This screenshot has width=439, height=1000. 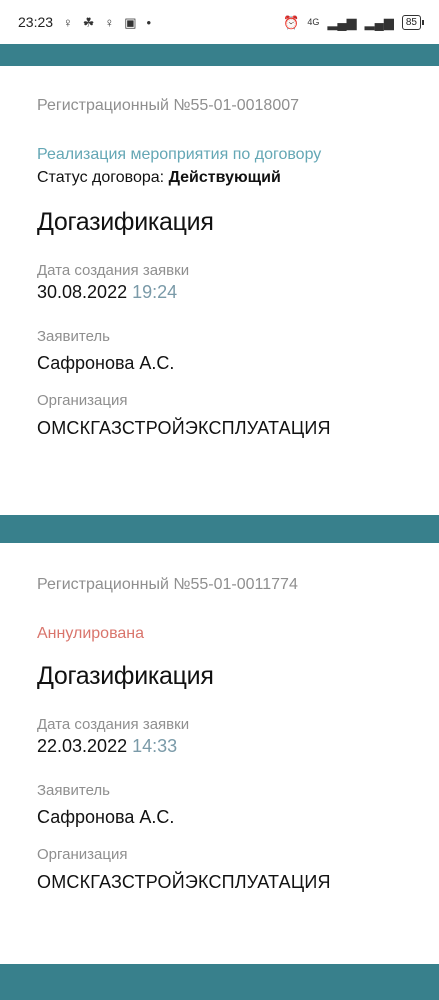 What do you see at coordinates (91, 633) in the screenshot?
I see `application-status-badge: Аннулирована` at bounding box center [91, 633].